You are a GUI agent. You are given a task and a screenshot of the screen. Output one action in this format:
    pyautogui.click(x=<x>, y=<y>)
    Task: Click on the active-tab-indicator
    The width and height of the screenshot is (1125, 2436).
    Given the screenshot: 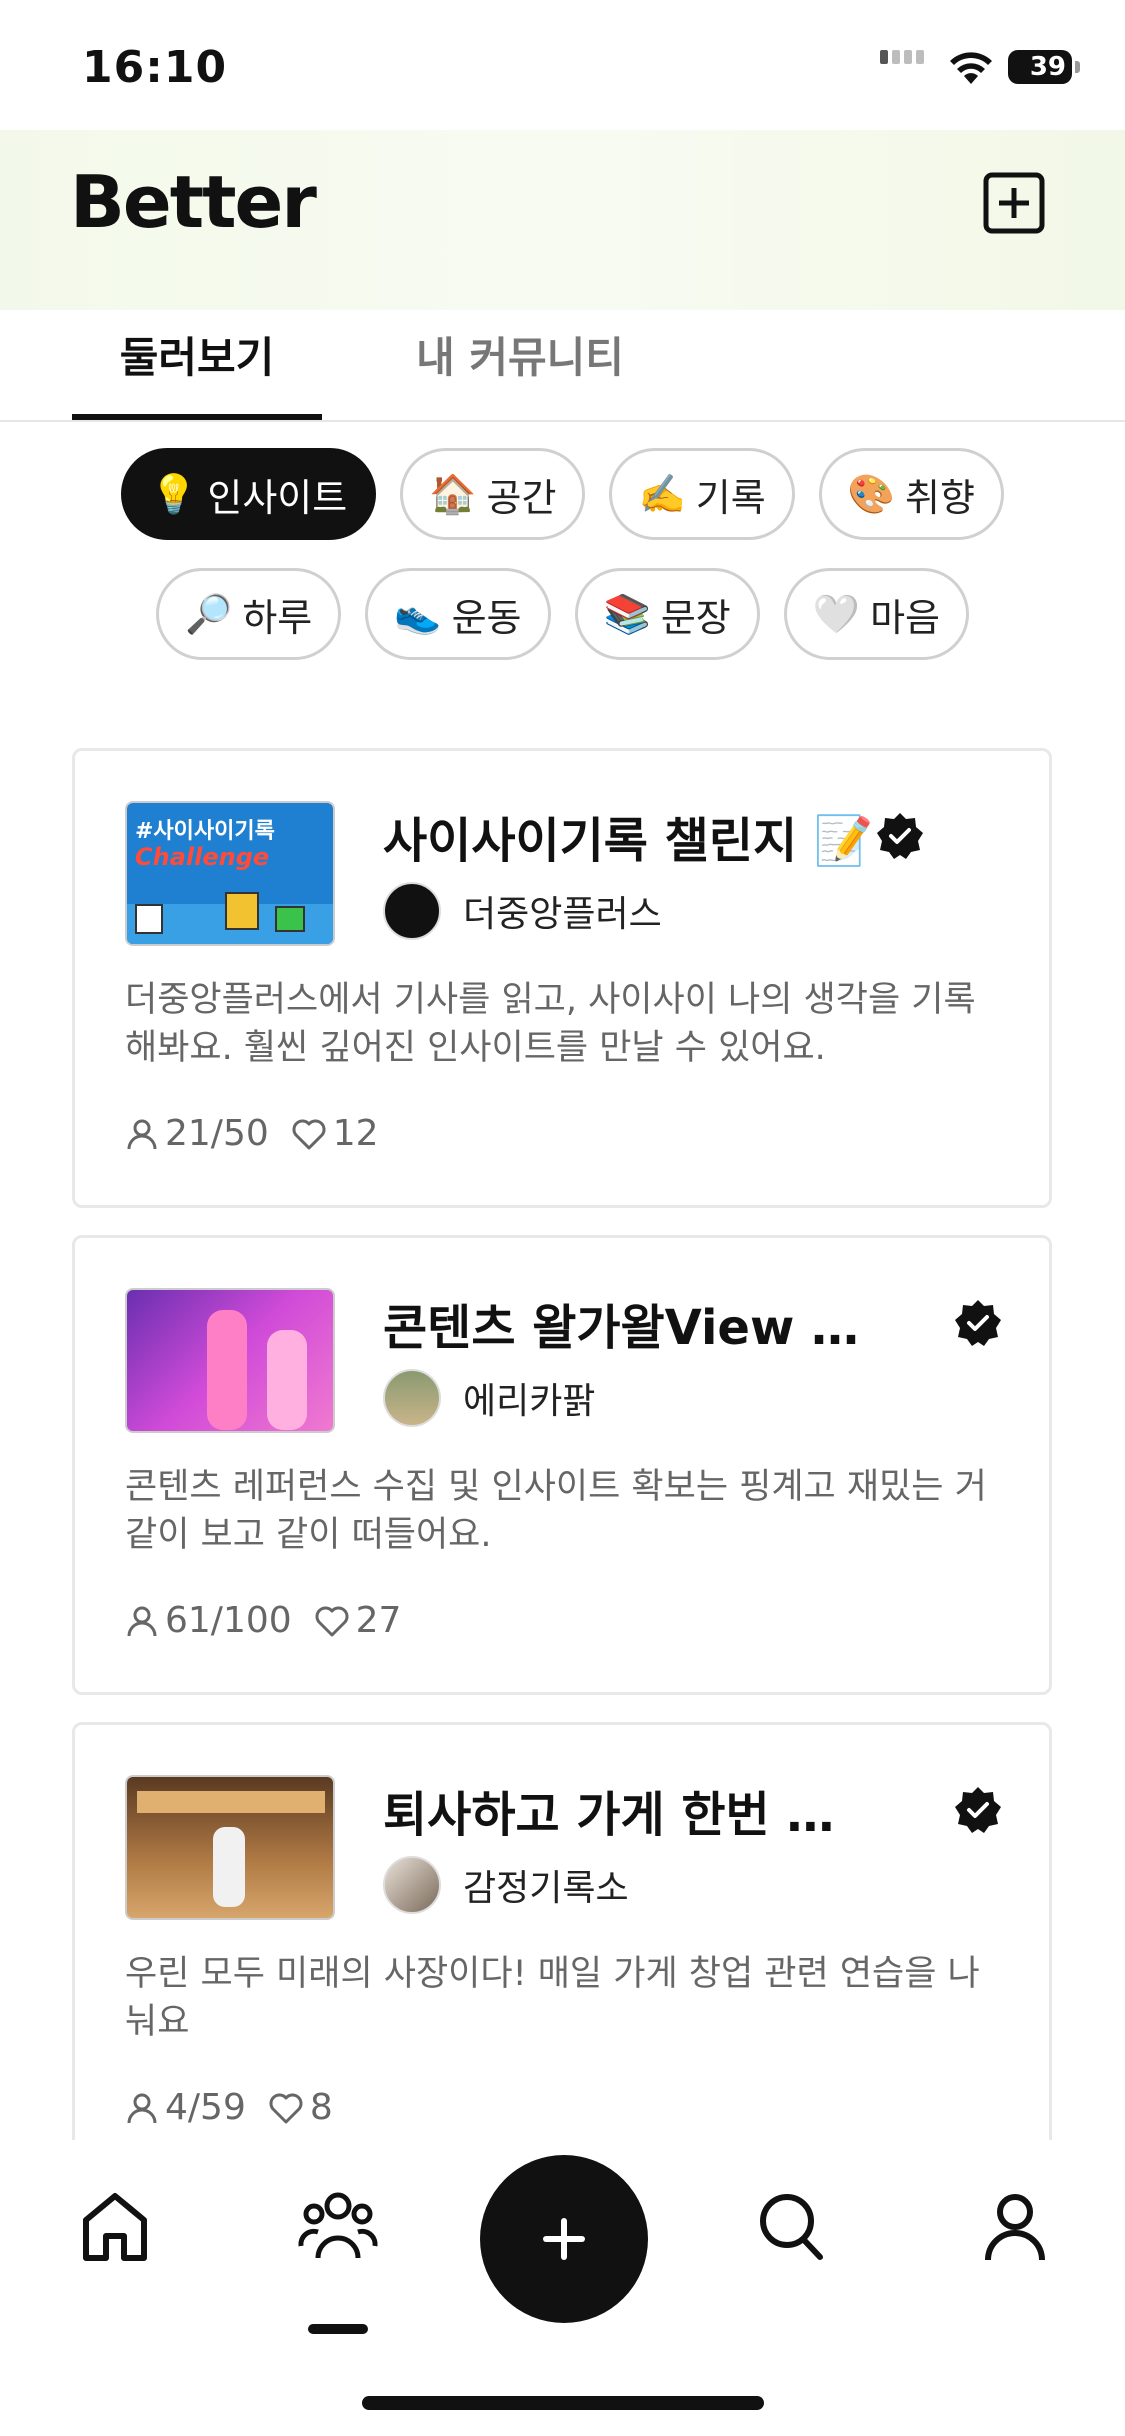 What is the action you would take?
    pyautogui.click(x=338, y=2329)
    